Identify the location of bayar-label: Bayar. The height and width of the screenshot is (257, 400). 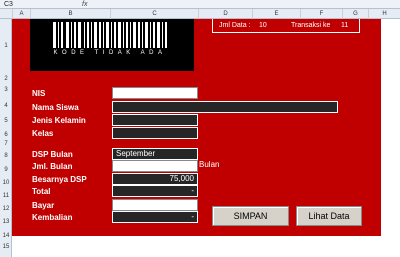
(43, 205).